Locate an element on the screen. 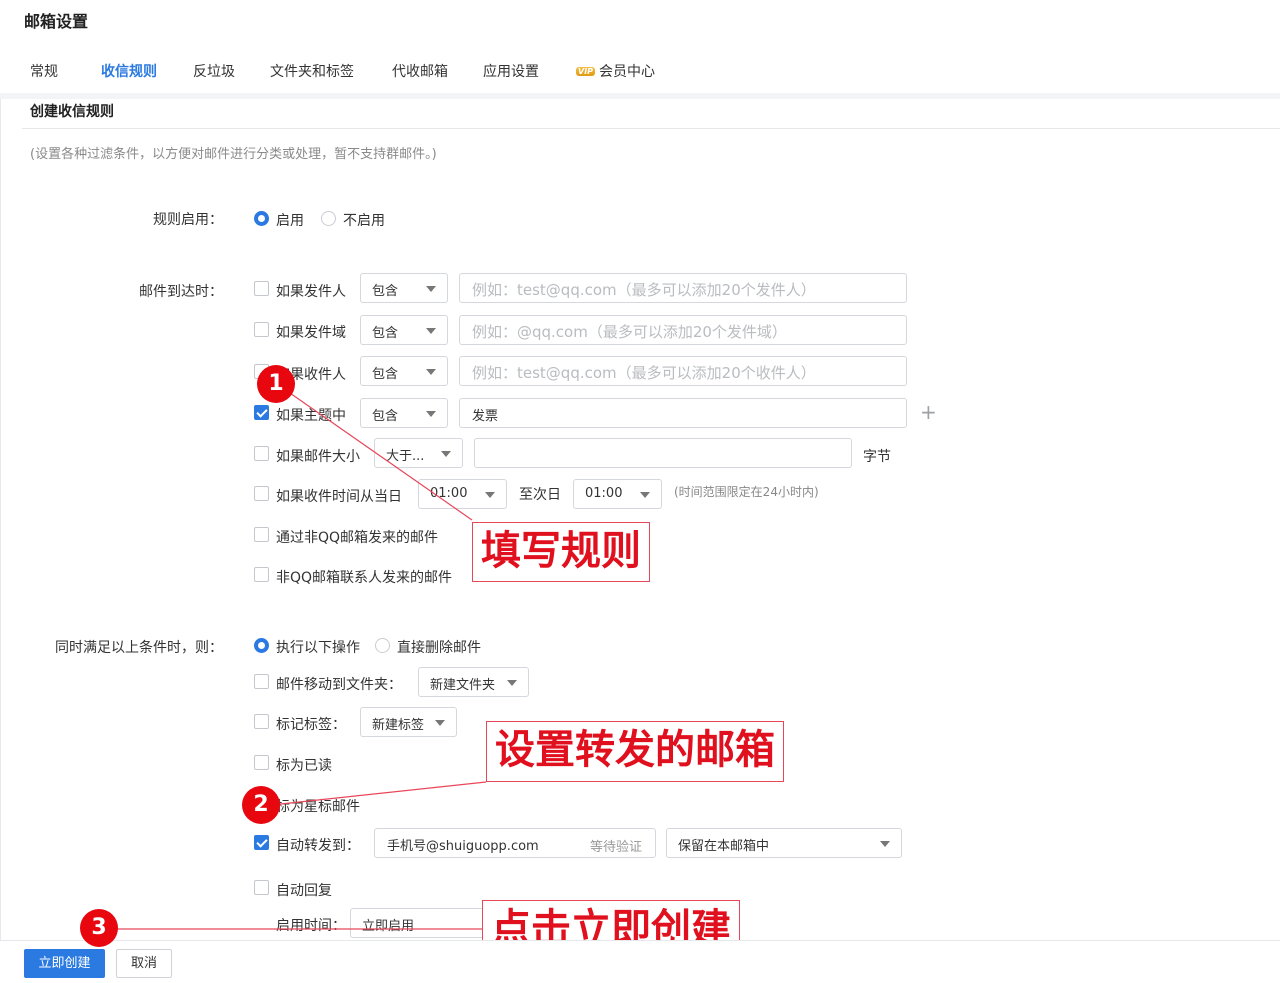 This screenshot has width=1280, height=983. footer-bar is located at coordinates (640, 961).